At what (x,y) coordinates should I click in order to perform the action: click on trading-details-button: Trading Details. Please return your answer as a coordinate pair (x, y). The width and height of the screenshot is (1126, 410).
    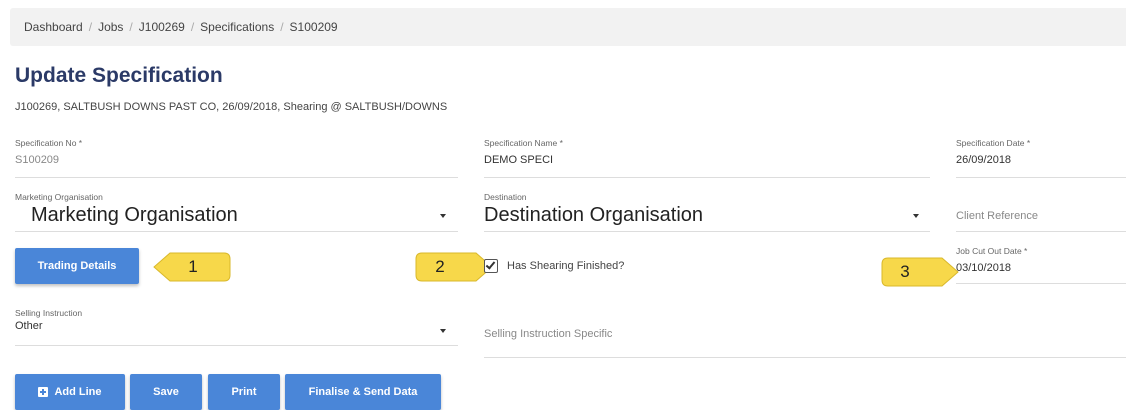
    Looking at the image, I should click on (77, 266).